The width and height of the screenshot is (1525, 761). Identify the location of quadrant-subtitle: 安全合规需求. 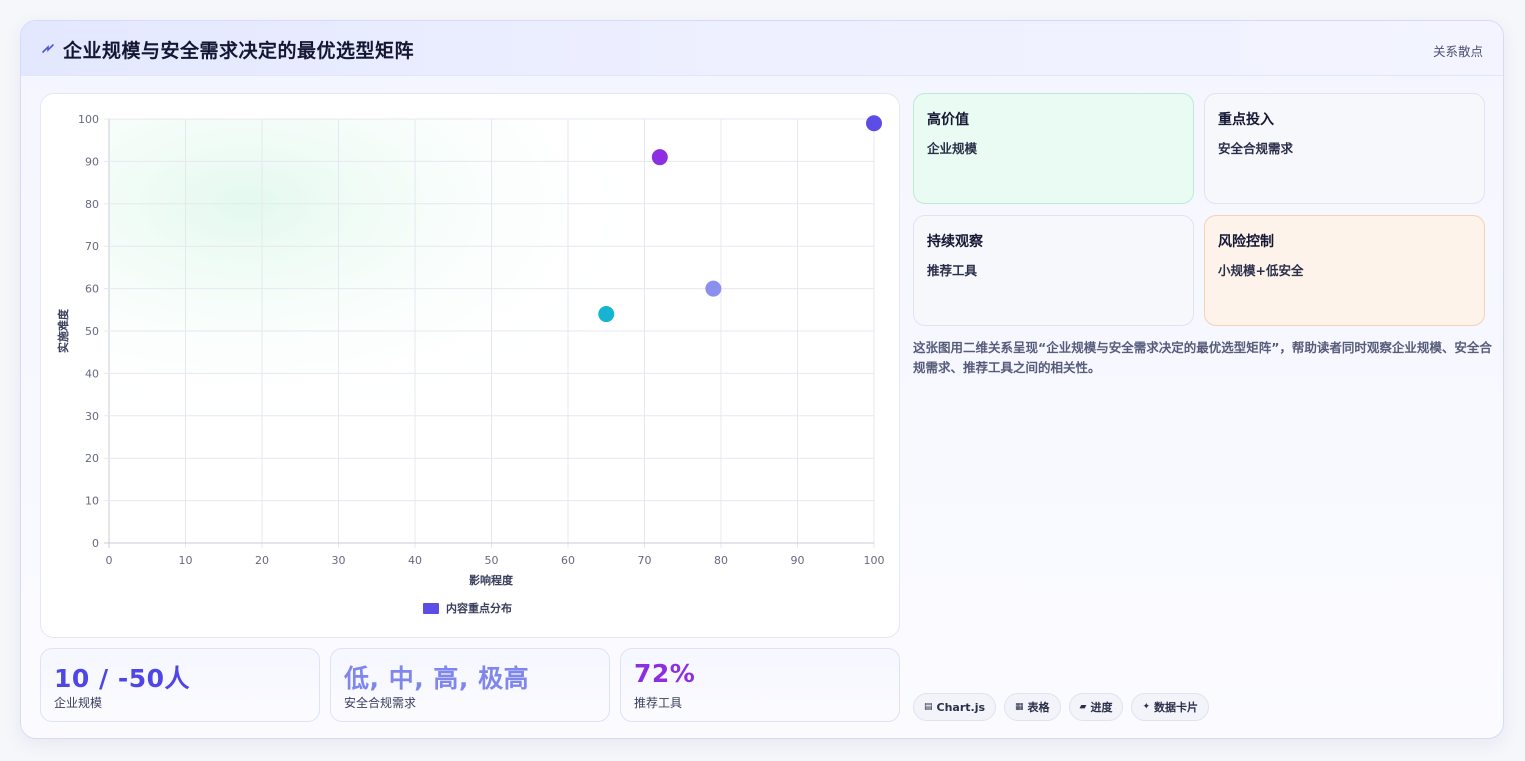
(1256, 148).